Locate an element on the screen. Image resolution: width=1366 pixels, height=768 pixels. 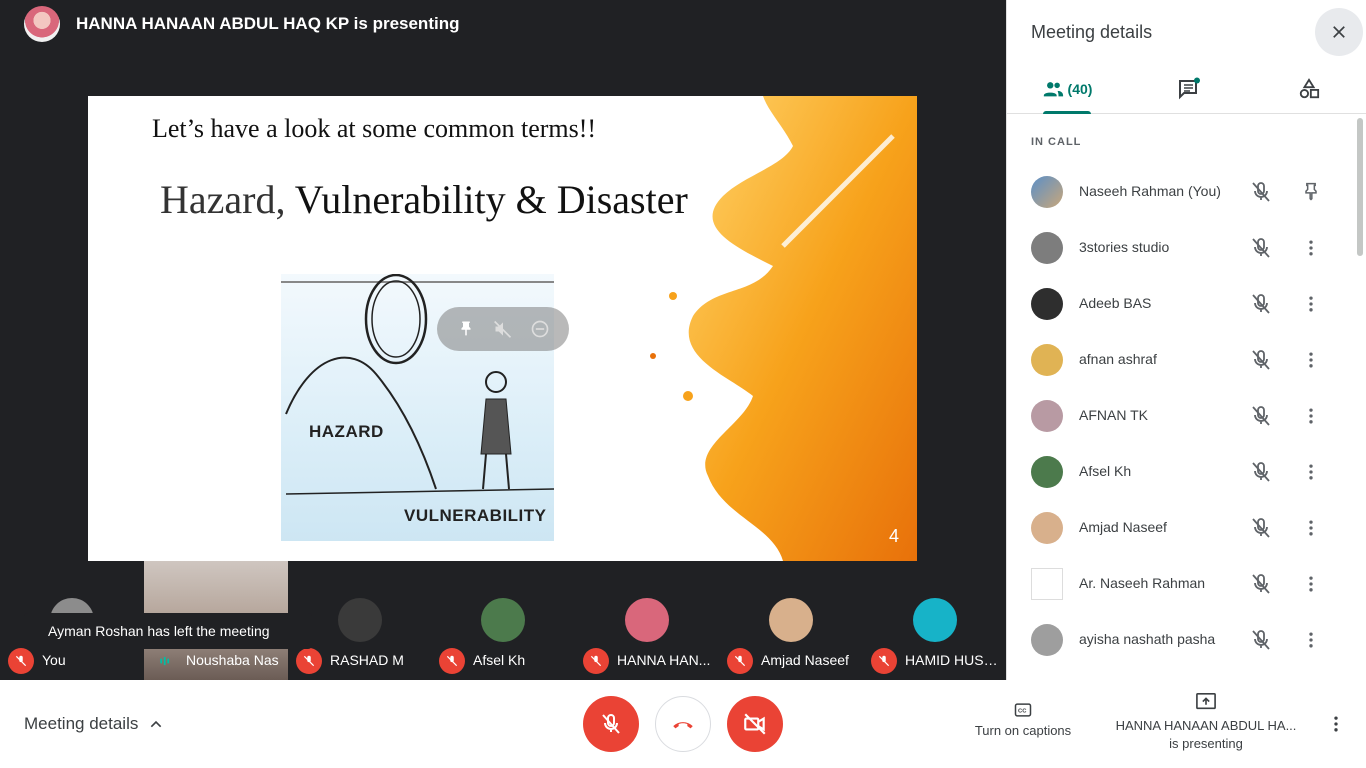
remove-circle-icon is located at coordinates (540, 329).